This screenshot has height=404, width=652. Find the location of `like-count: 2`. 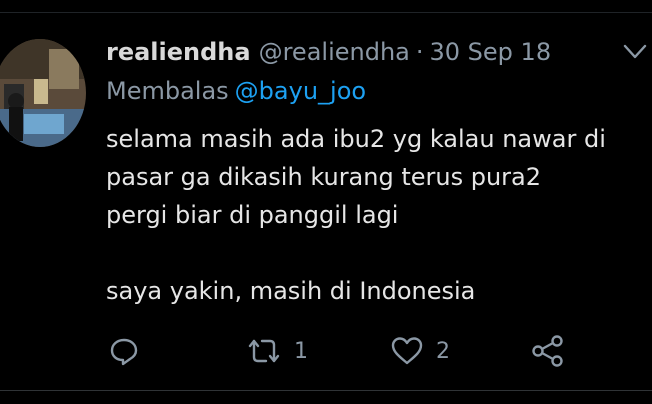

like-count: 2 is located at coordinates (443, 351).